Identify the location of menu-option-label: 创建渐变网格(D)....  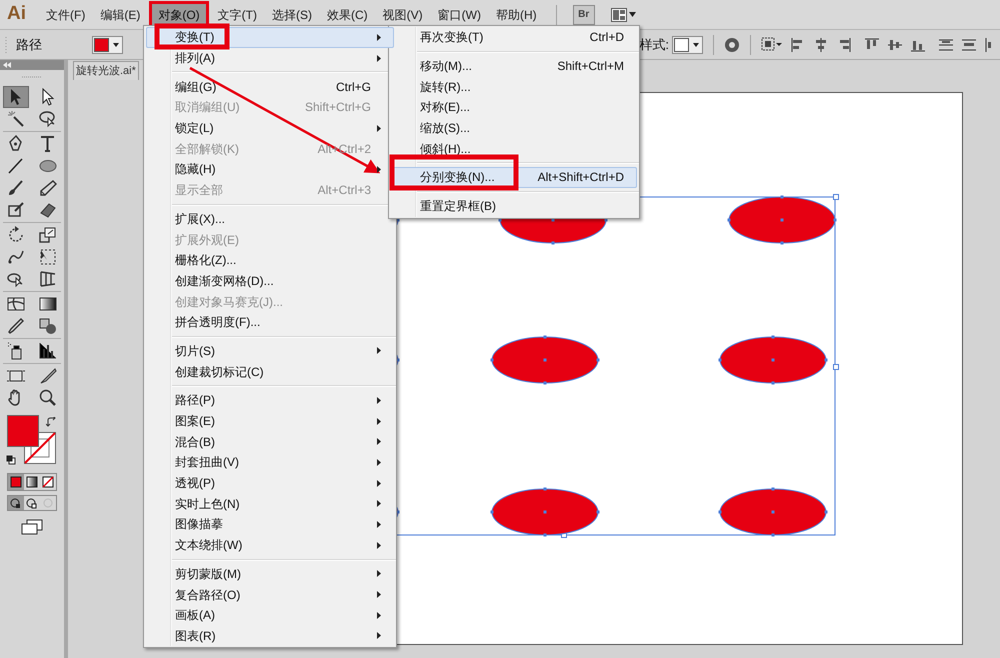
(224, 281).